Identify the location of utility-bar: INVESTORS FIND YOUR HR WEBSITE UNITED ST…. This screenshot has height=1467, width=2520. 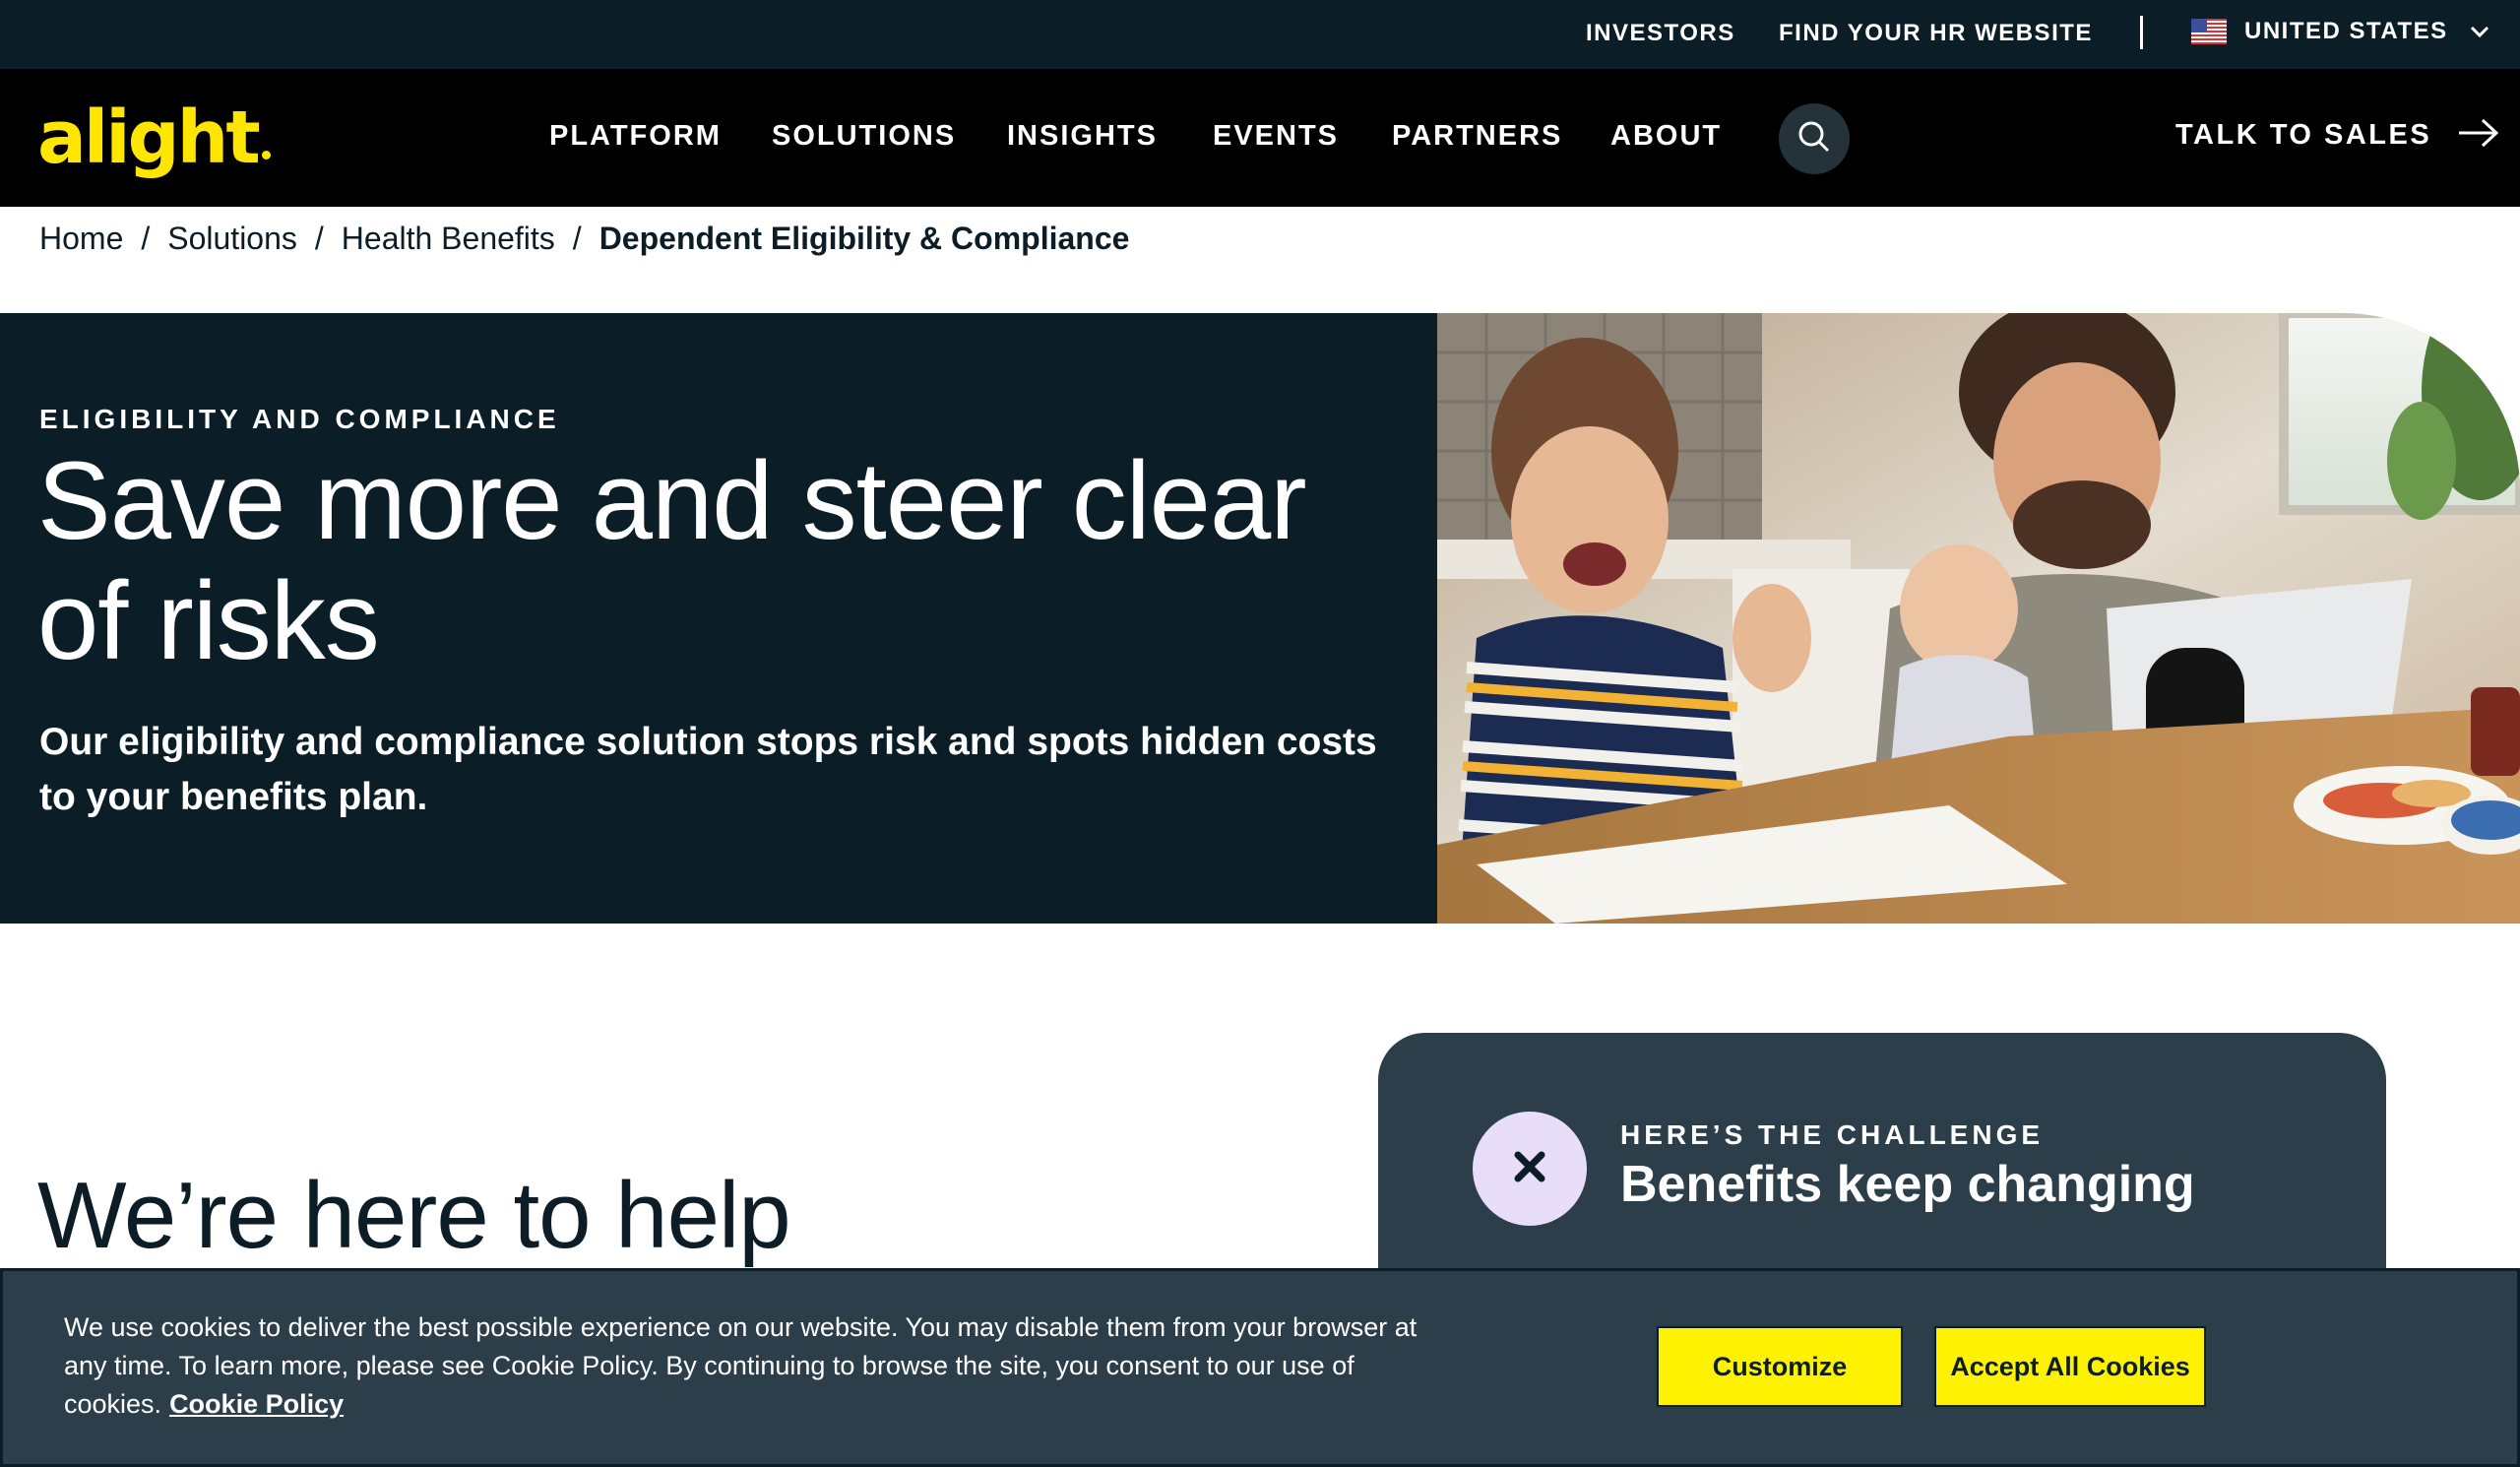
(1260, 34).